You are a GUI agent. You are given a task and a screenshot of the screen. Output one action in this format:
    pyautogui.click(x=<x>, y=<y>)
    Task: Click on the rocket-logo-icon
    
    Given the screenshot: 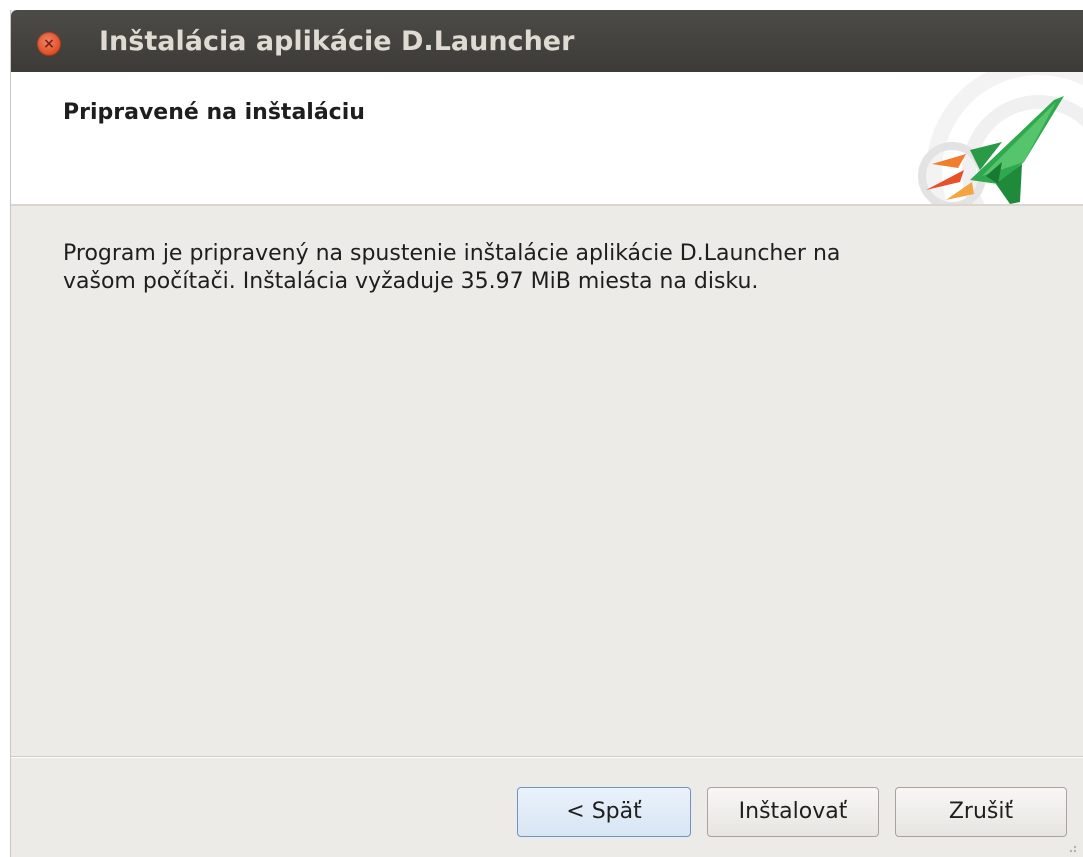 What is the action you would take?
    pyautogui.click(x=1000, y=138)
    